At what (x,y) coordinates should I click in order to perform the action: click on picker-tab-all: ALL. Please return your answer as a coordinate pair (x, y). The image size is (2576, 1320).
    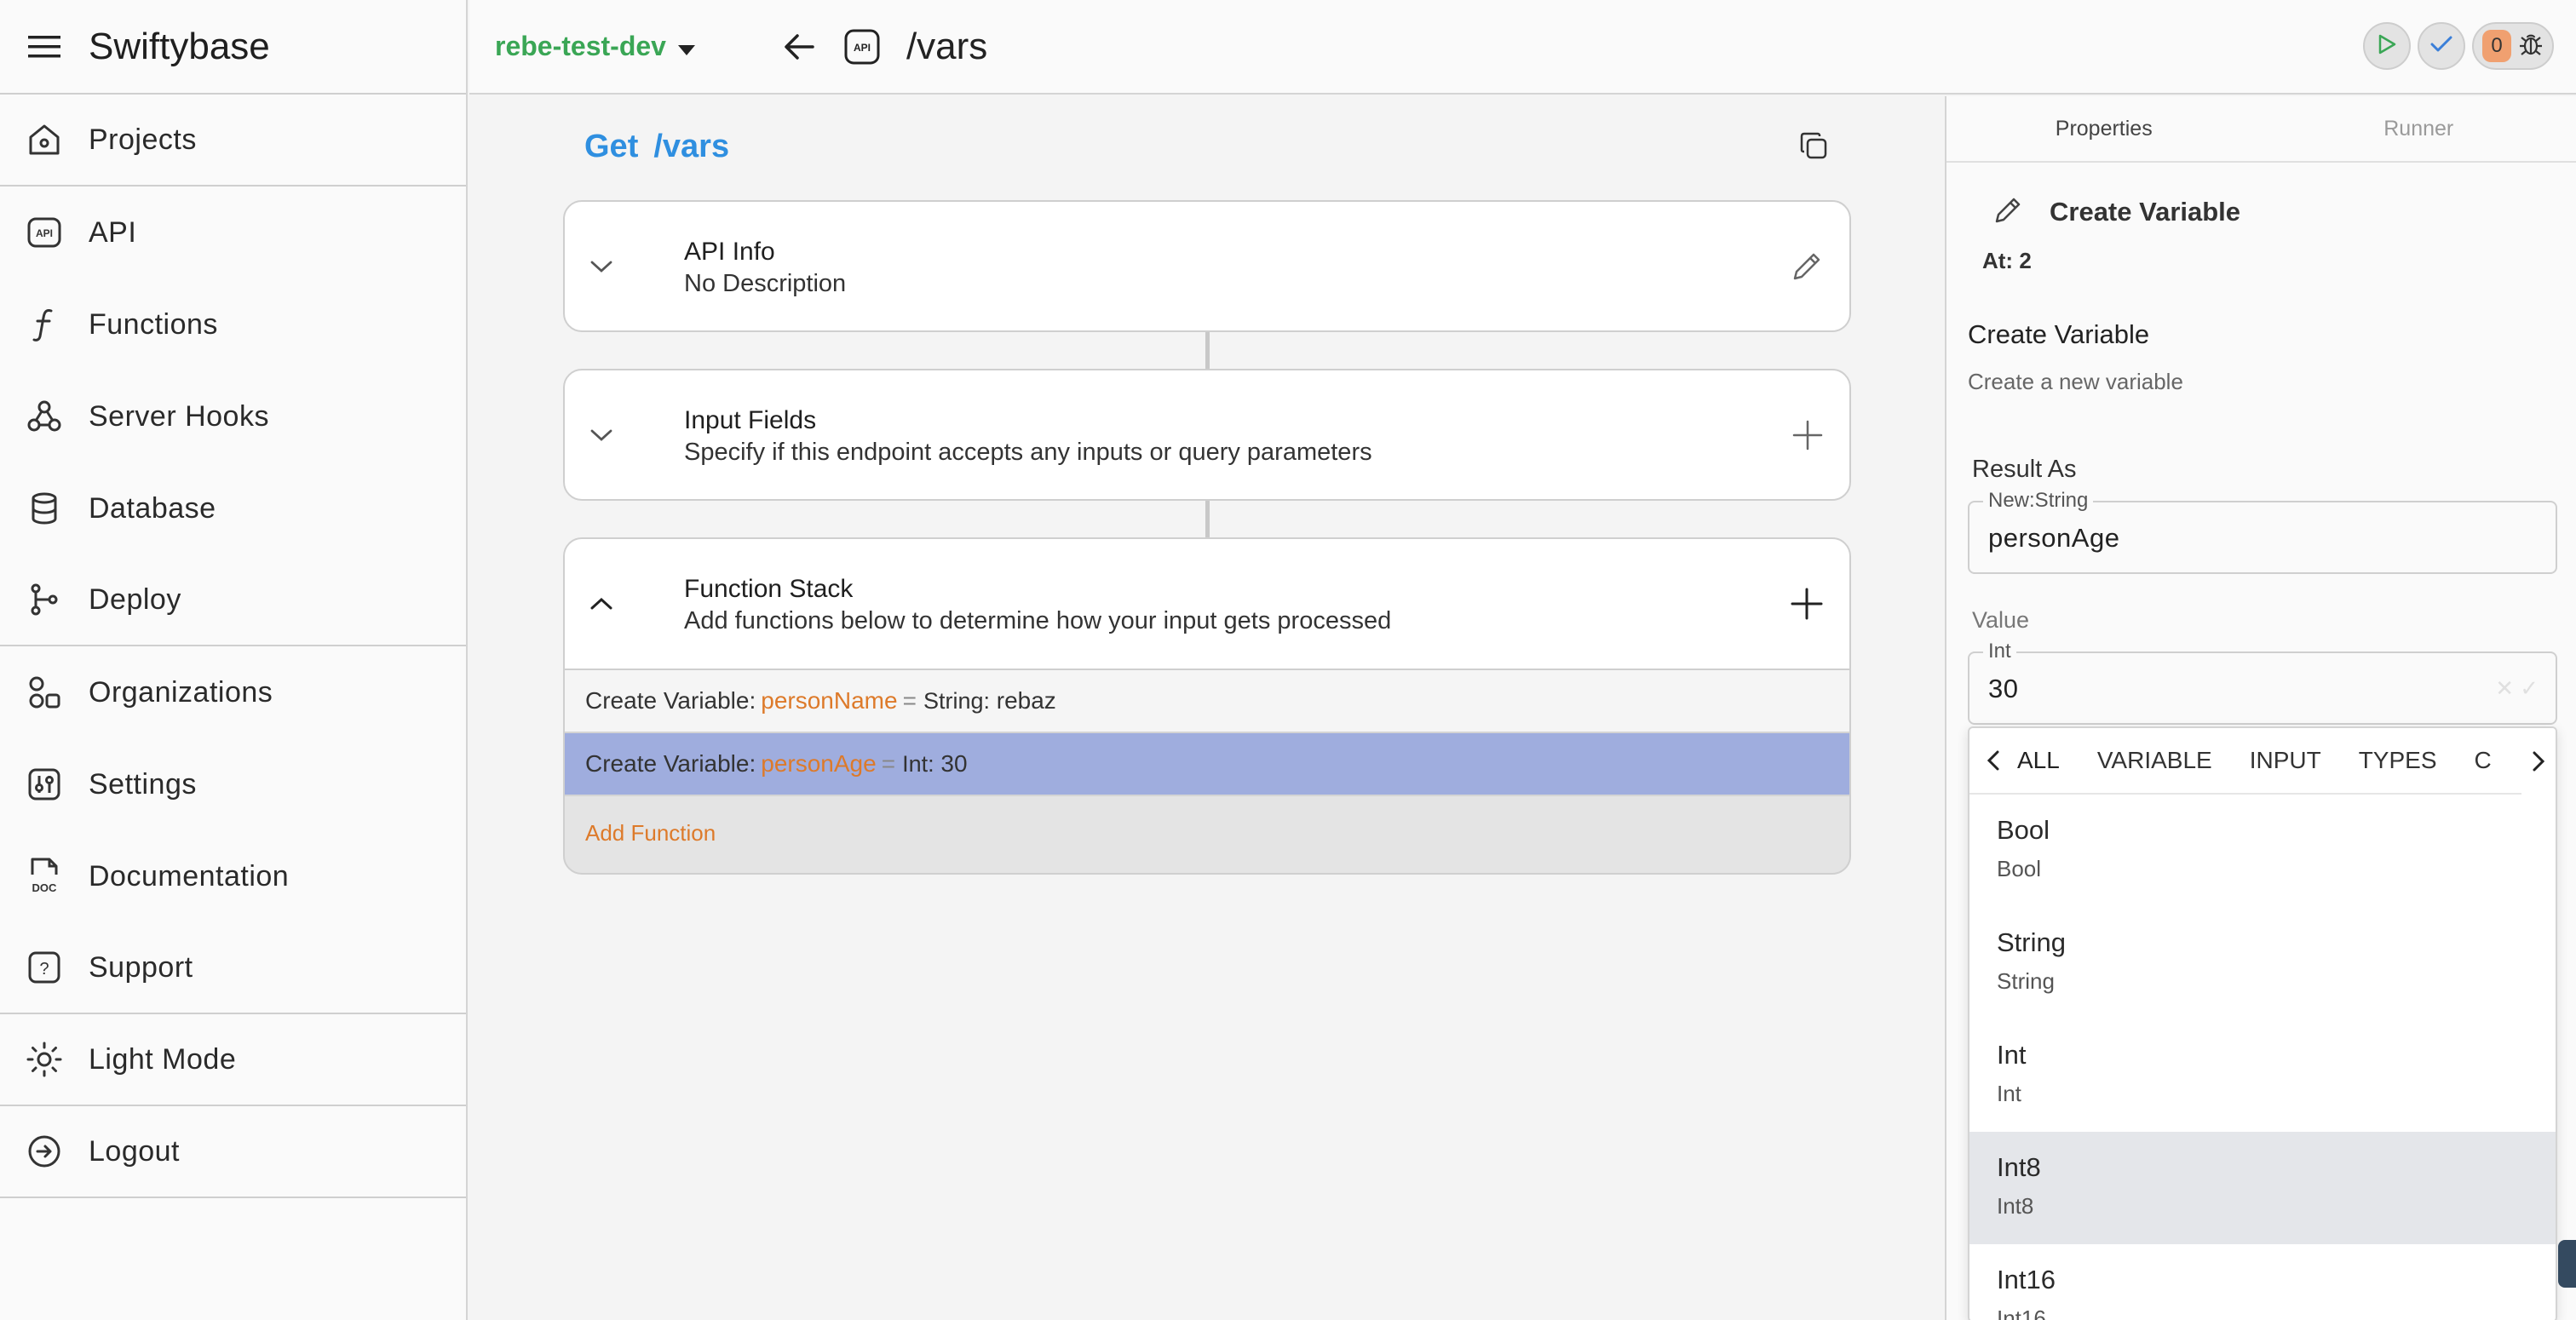
    Looking at the image, I should click on (2039, 760).